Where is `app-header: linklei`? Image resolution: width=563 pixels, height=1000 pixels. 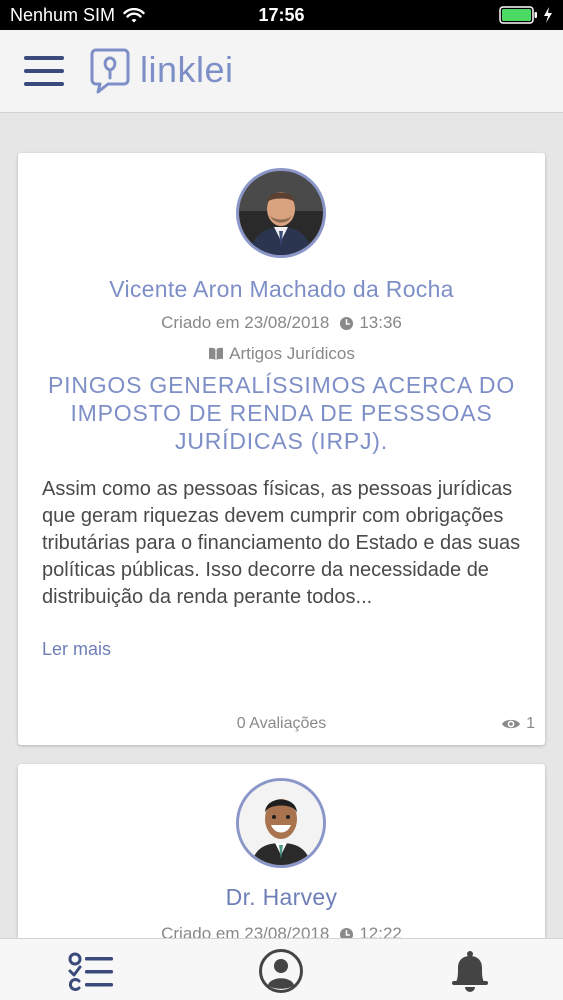 app-header: linklei is located at coordinates (281, 71).